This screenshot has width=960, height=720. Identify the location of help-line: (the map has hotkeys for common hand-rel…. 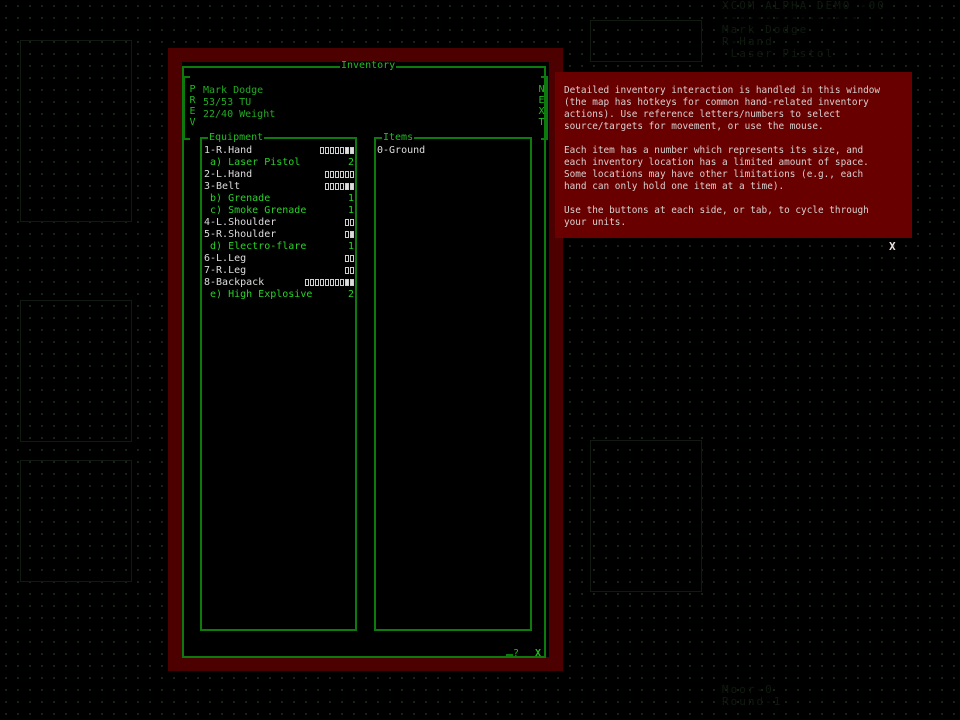
(716, 102).